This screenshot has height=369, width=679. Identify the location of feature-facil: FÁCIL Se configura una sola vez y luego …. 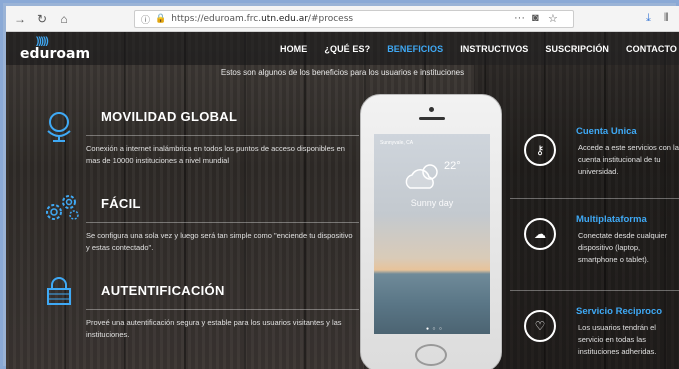
(201, 239).